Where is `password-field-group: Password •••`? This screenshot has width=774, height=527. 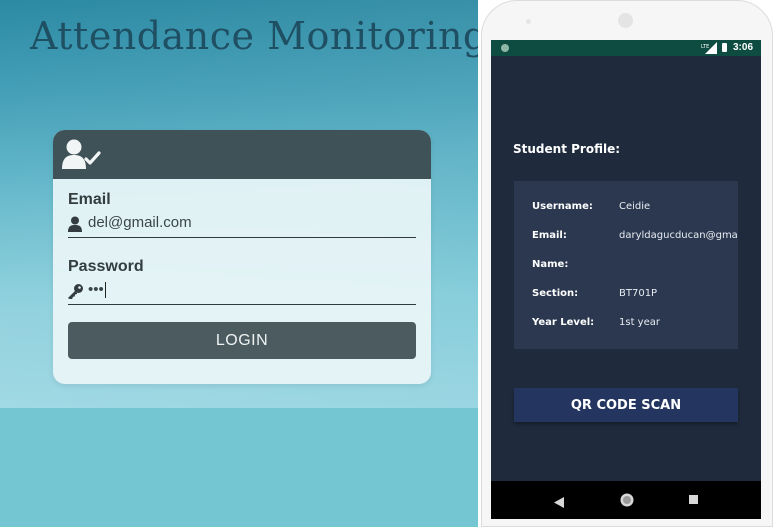 password-field-group: Password ••• is located at coordinates (242, 281).